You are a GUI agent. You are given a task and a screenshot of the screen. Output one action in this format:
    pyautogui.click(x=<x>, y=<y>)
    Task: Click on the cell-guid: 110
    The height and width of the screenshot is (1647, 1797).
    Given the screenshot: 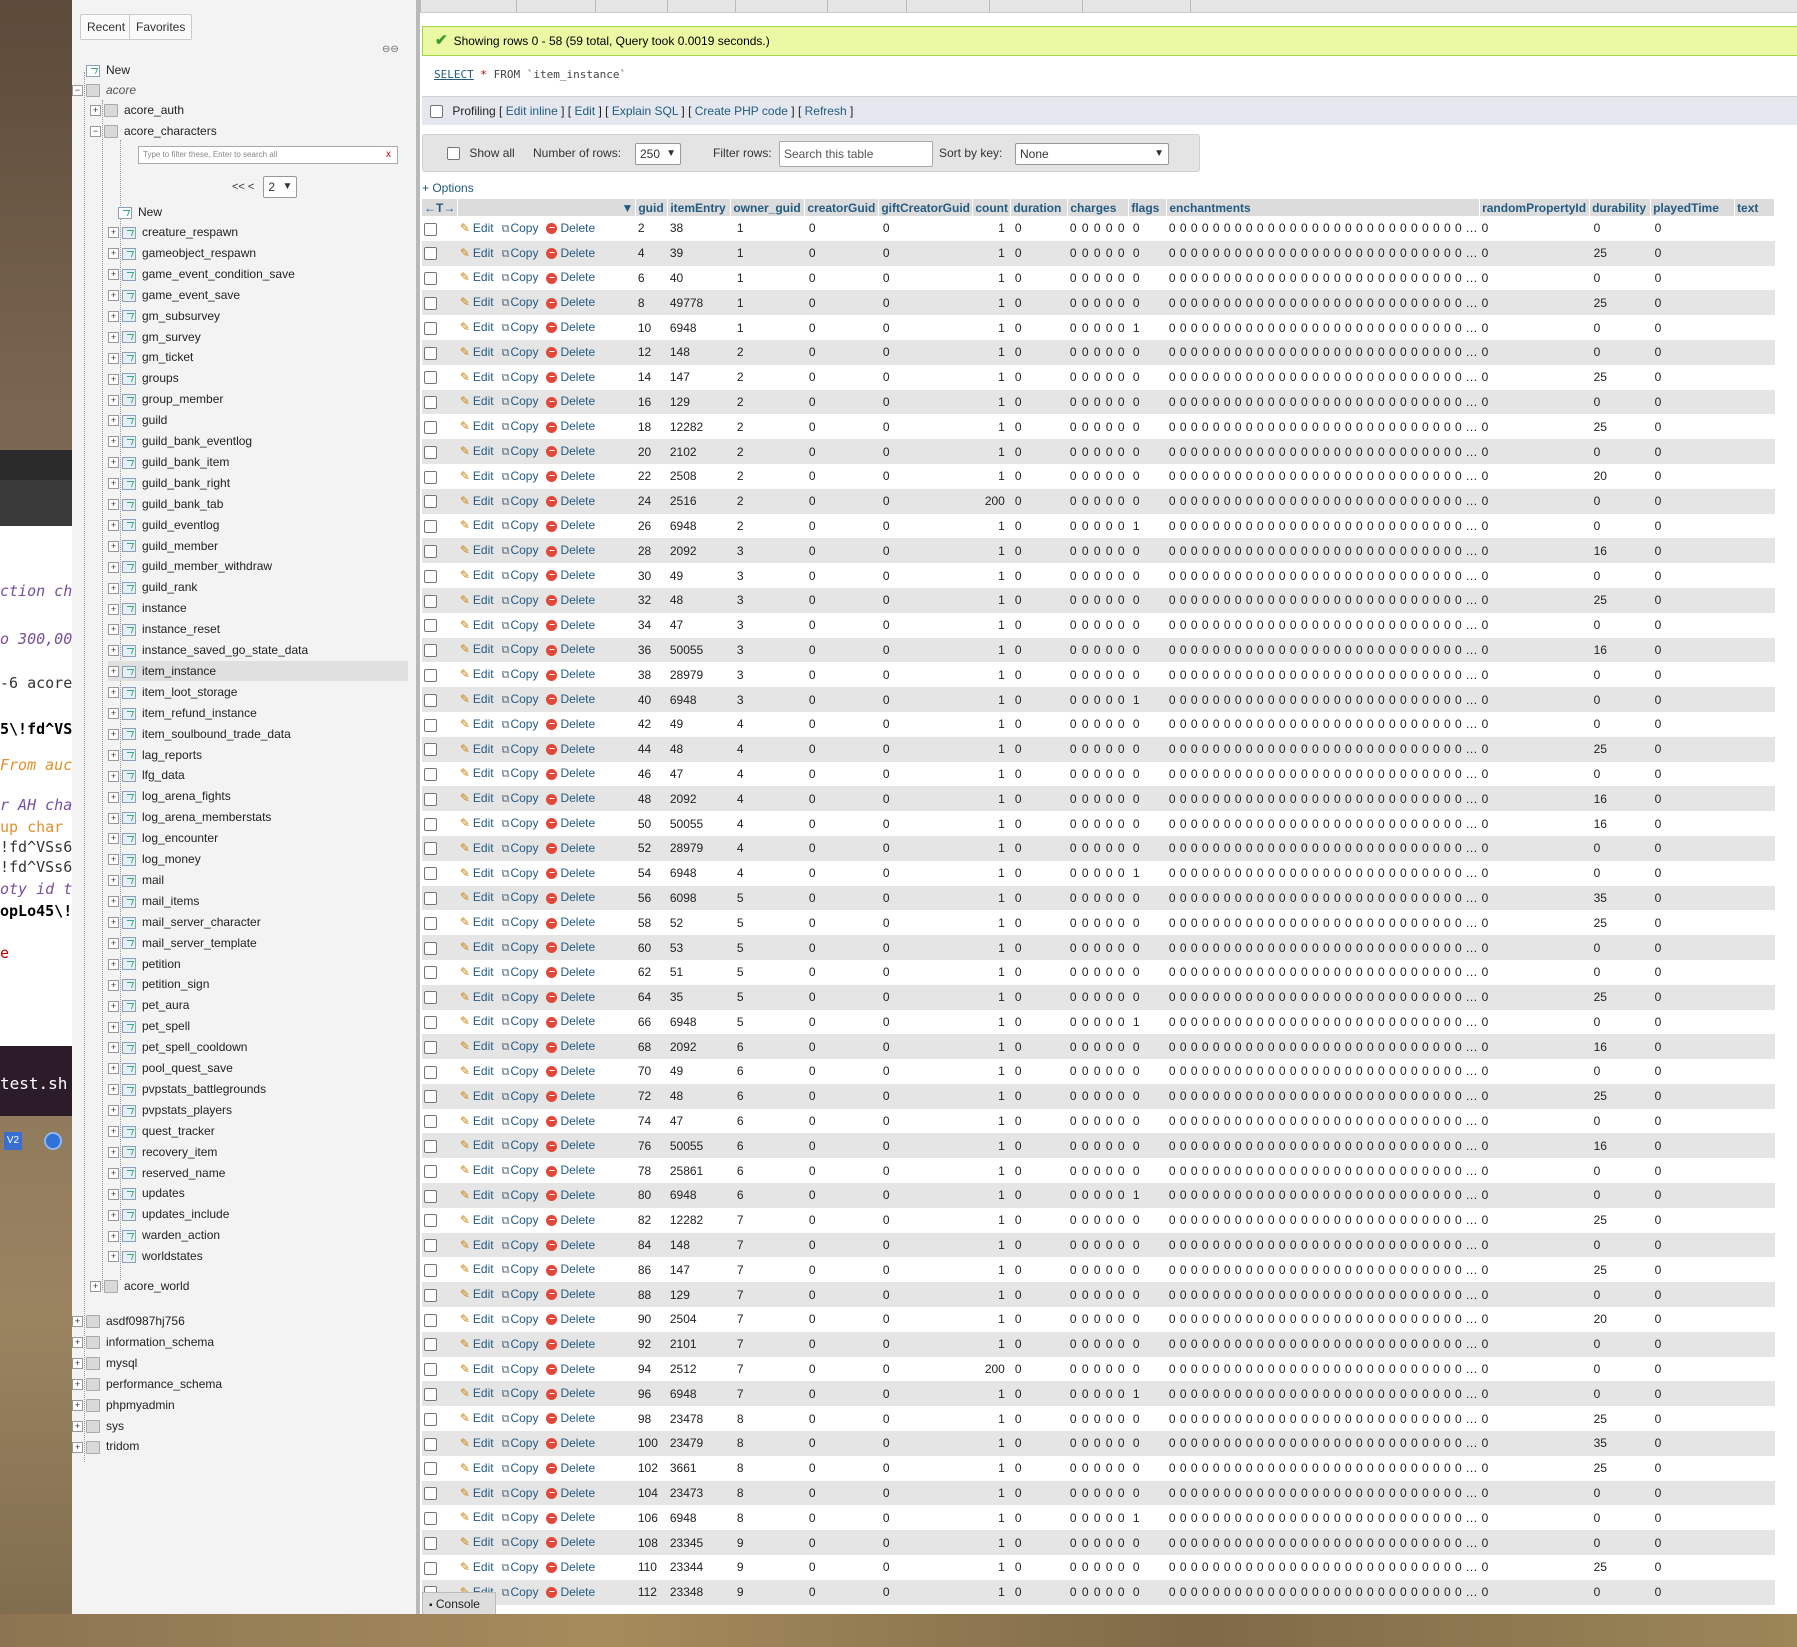 What is the action you would take?
    pyautogui.click(x=651, y=1567)
    